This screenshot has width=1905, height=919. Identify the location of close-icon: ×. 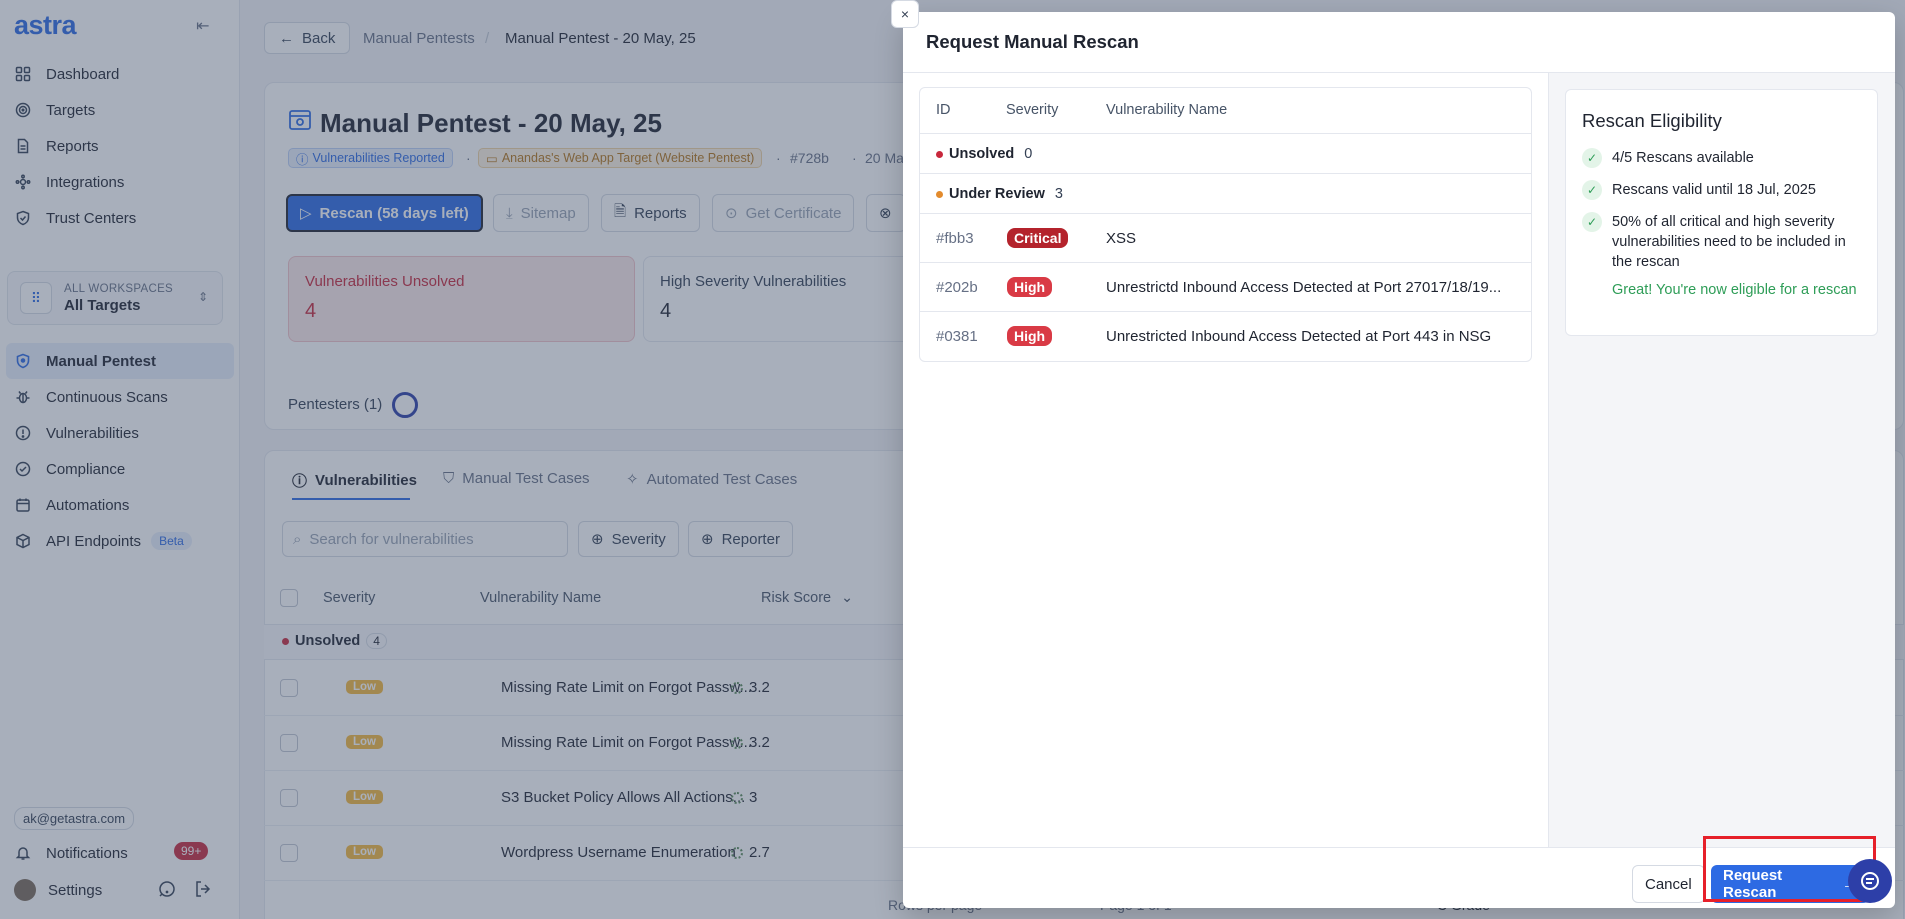
(905, 14).